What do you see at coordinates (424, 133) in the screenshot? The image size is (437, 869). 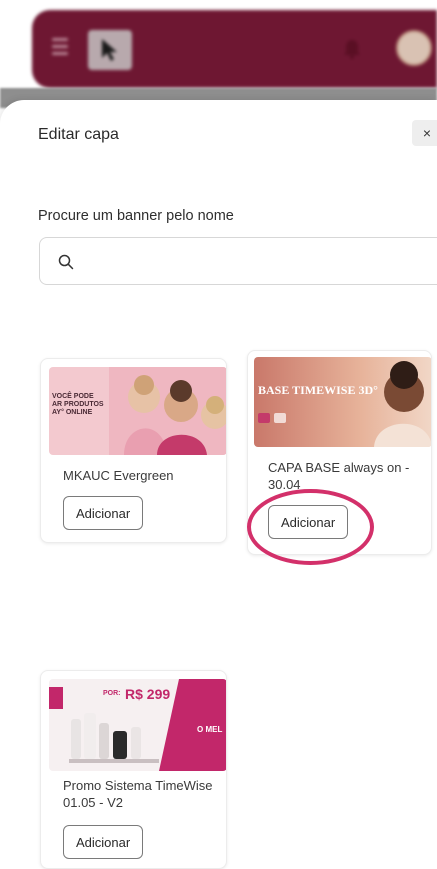 I see `close-button: ×` at bounding box center [424, 133].